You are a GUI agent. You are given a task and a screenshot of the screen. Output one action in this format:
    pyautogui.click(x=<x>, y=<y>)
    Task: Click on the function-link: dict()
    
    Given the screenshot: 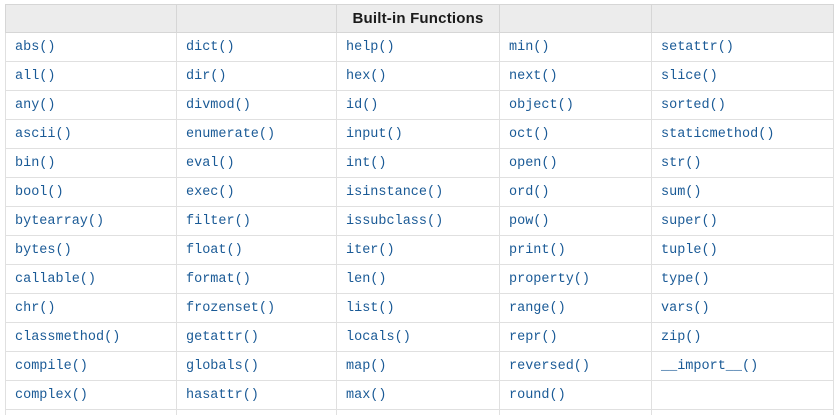 What is the action you would take?
    pyautogui.click(x=210, y=47)
    